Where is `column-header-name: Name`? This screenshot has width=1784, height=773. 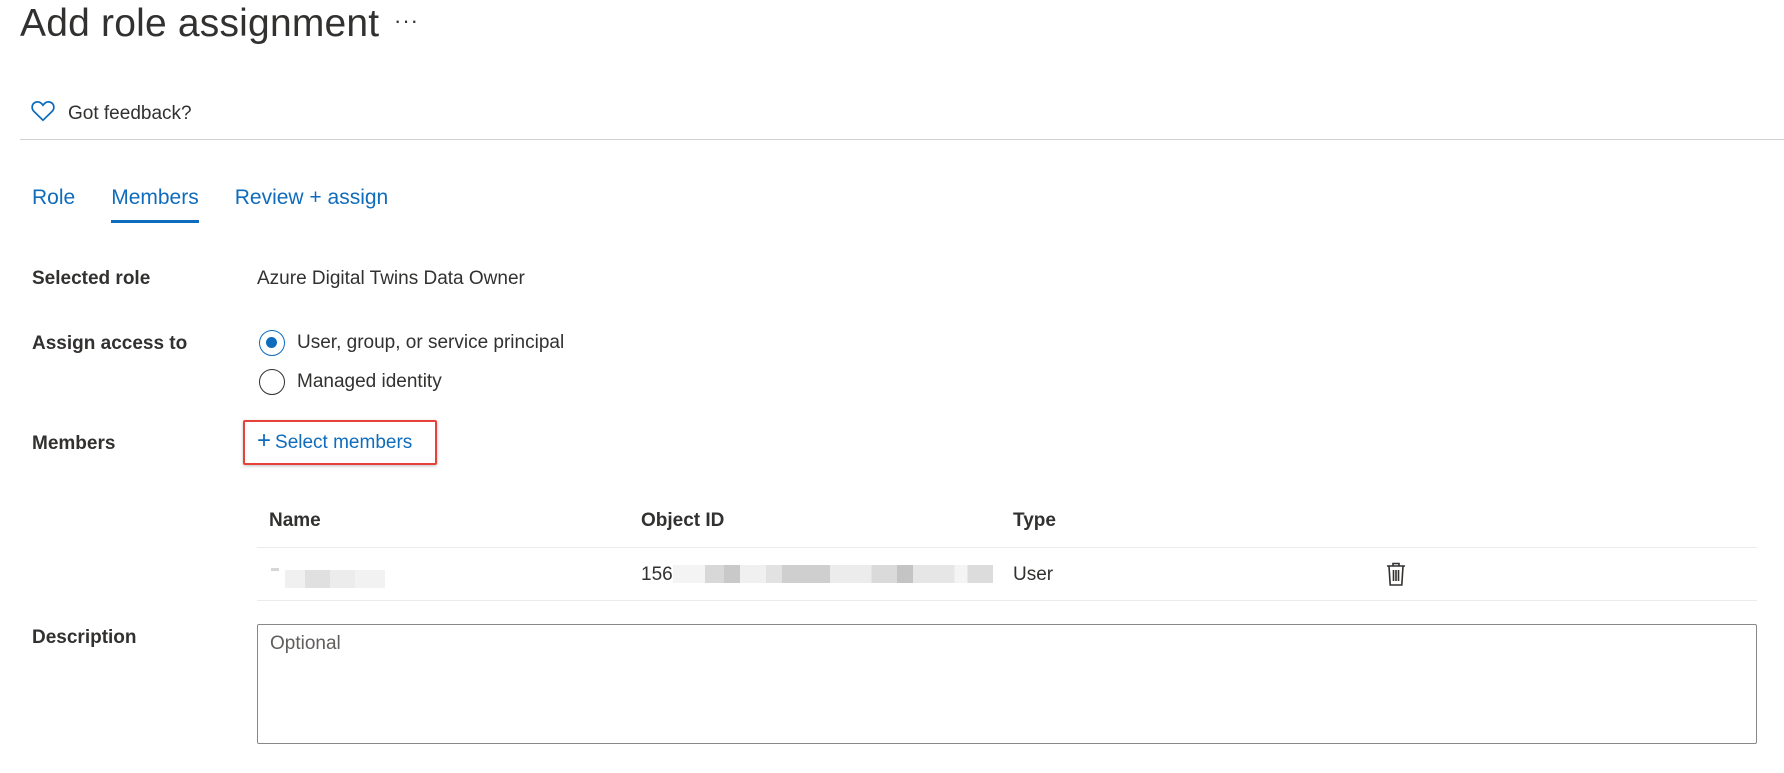 column-header-name: Name is located at coordinates (295, 520).